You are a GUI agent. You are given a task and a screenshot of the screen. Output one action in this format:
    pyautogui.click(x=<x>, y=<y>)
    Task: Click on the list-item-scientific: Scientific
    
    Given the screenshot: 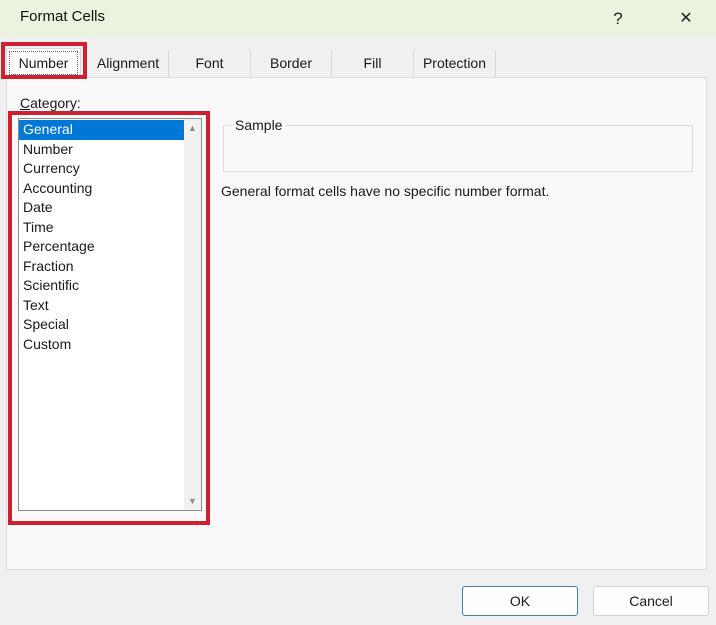 What is the action you would take?
    pyautogui.click(x=101, y=286)
    